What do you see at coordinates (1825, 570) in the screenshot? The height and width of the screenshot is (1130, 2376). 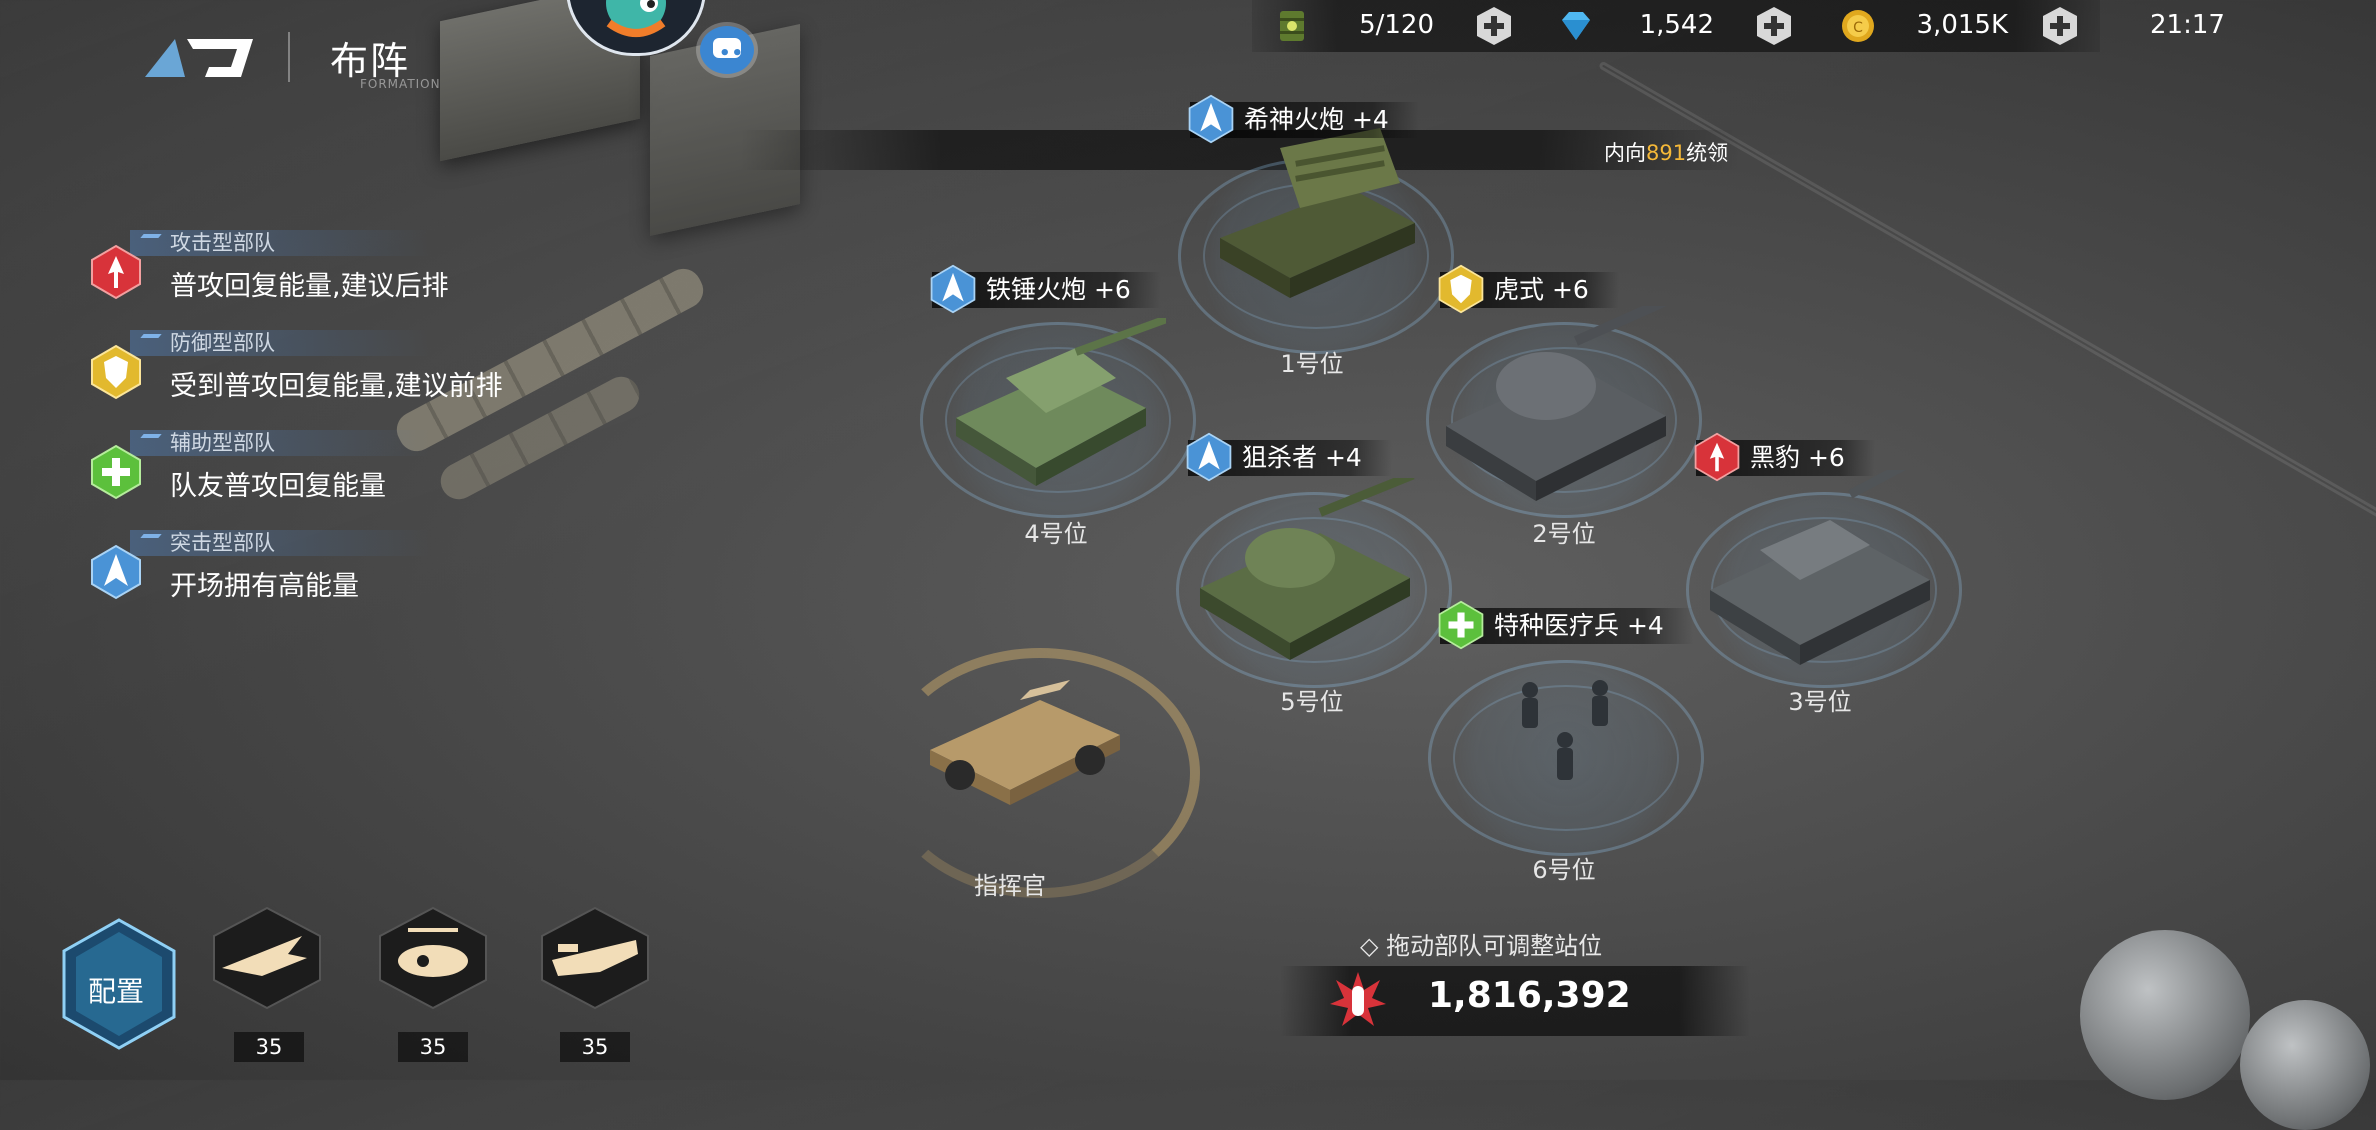 I see `panther-tank-unit` at bounding box center [1825, 570].